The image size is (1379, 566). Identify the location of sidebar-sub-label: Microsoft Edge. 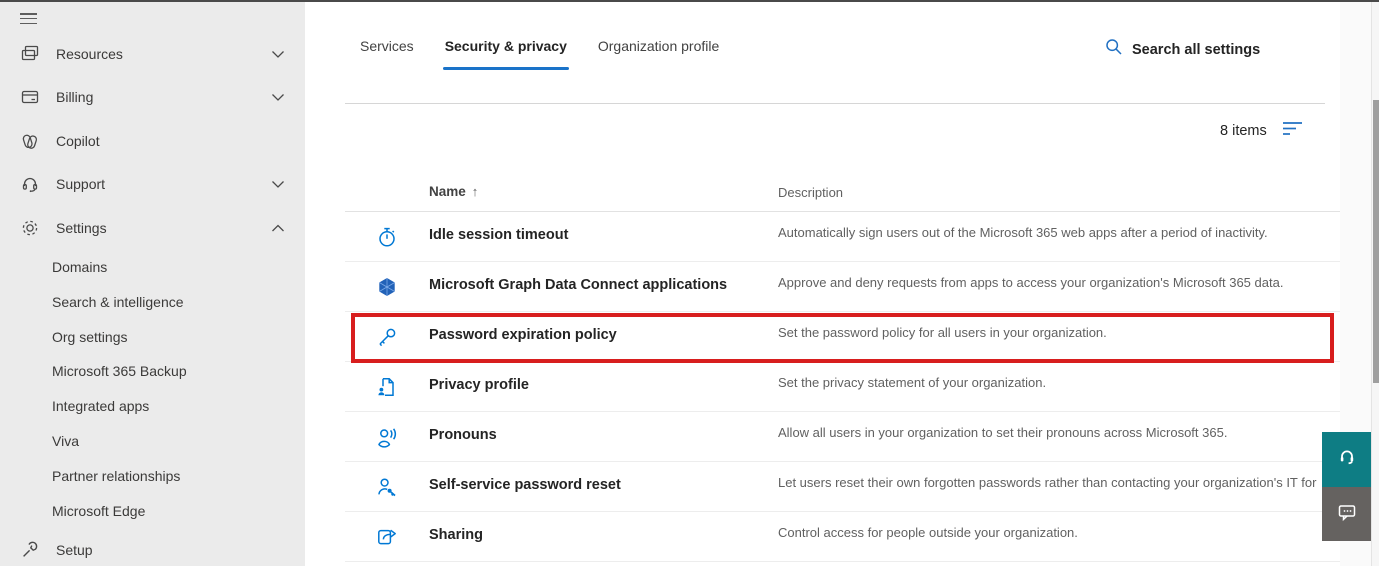
(99, 511).